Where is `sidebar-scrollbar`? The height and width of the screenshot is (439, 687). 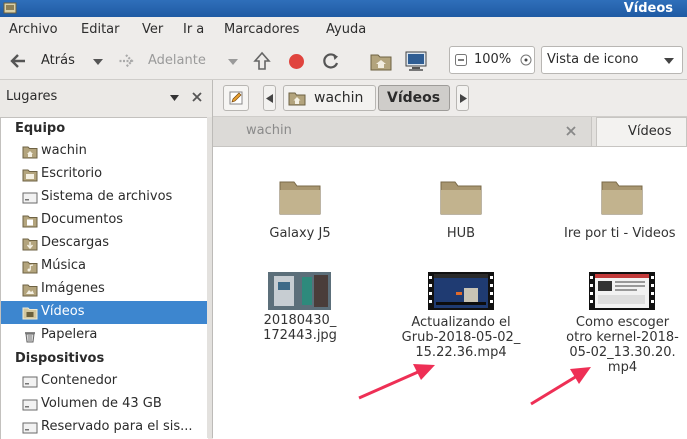 sidebar-scrollbar is located at coordinates (209, 277).